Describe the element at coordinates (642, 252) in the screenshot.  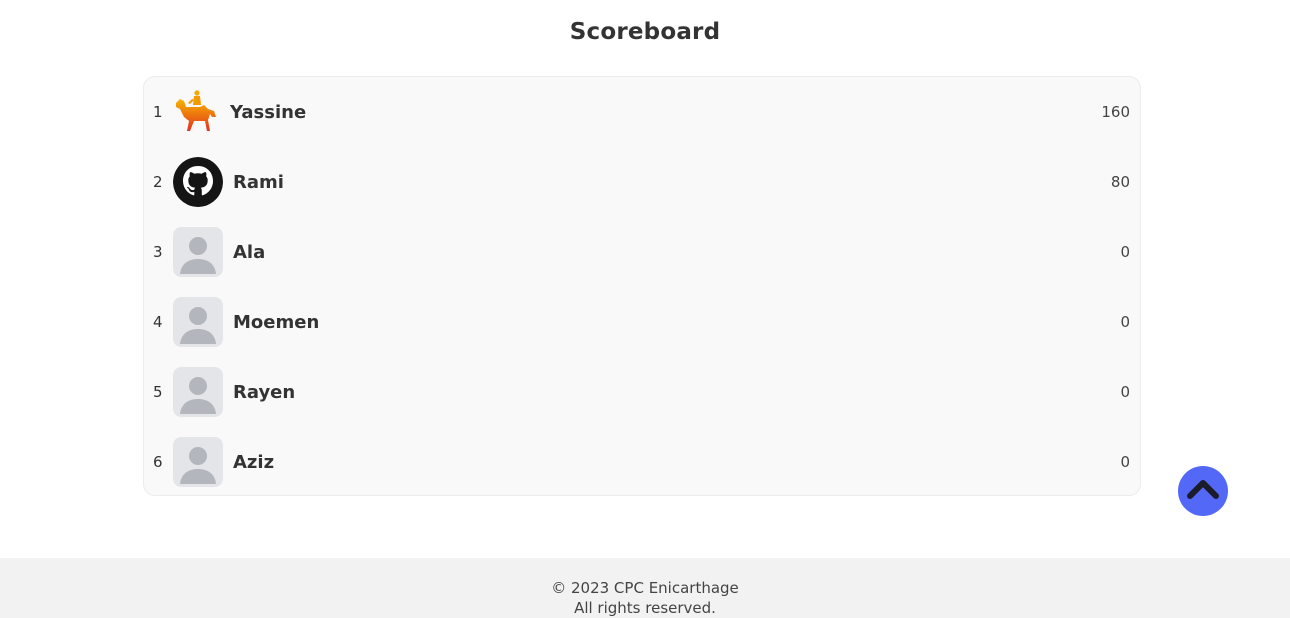
I see `scoreboard-row: 3 Ala 0` at that location.